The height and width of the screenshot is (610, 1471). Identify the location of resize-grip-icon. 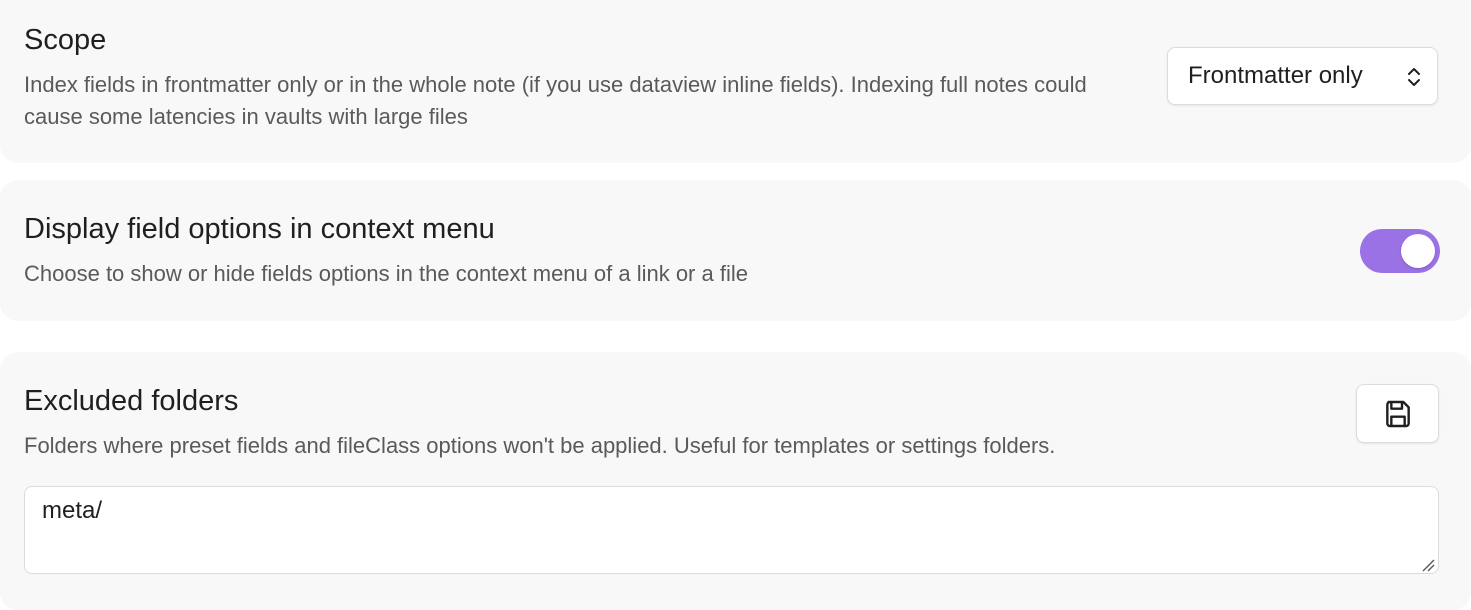
(1427, 564).